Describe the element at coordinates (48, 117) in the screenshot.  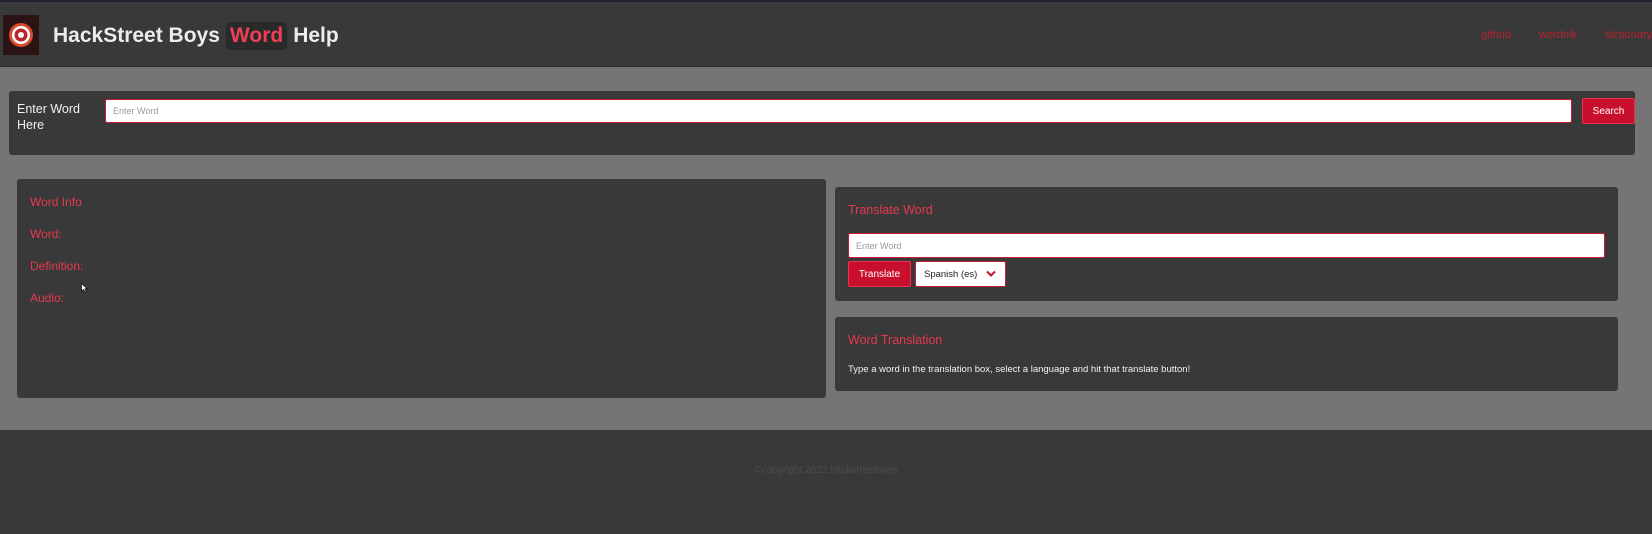
I see `search-label: Enter Word Here` at that location.